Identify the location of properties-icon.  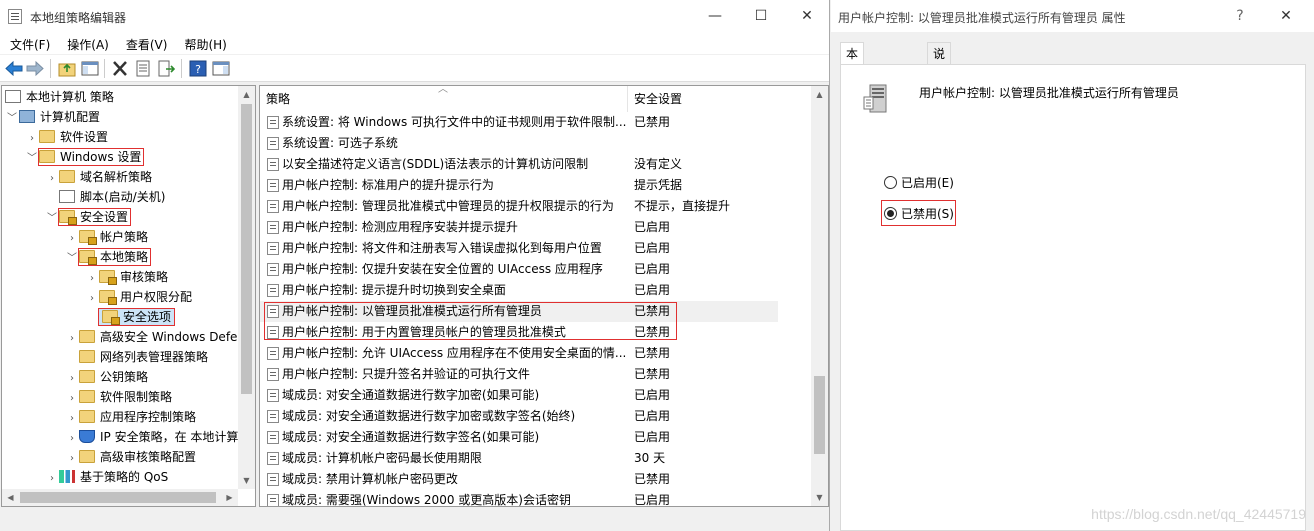
(143, 68).